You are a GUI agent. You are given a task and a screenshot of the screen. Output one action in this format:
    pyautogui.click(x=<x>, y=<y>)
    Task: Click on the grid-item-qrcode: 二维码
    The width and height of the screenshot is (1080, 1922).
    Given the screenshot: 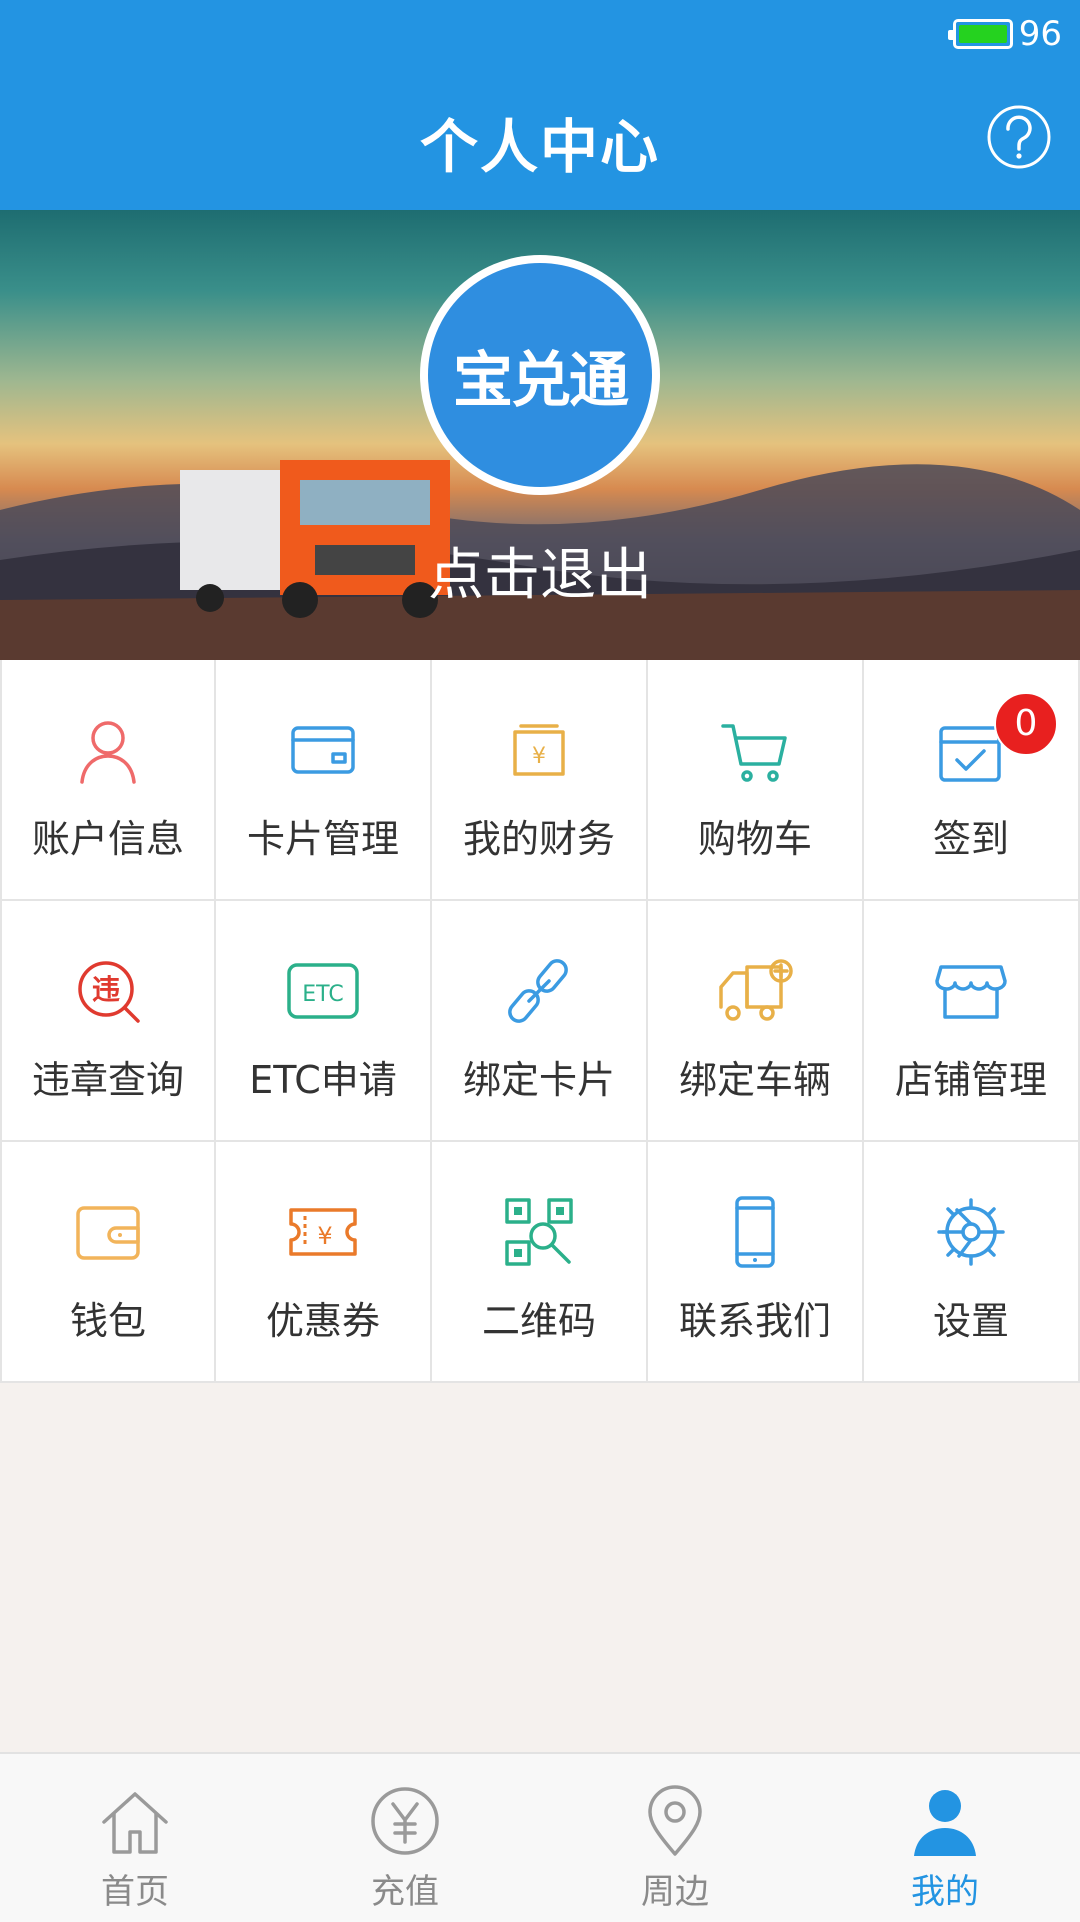 What is the action you would take?
    pyautogui.click(x=540, y=1262)
    